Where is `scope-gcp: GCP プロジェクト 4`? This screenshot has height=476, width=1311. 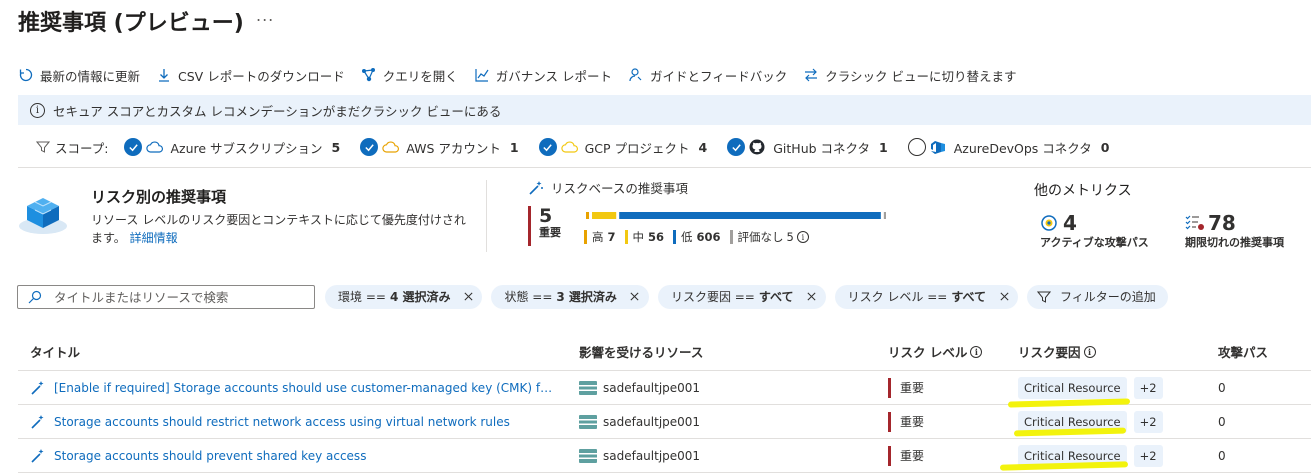
scope-gcp: GCP プロジェクト 4 is located at coordinates (623, 147).